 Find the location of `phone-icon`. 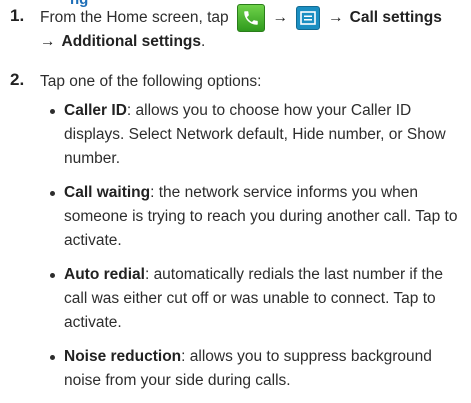

phone-icon is located at coordinates (250, 18).